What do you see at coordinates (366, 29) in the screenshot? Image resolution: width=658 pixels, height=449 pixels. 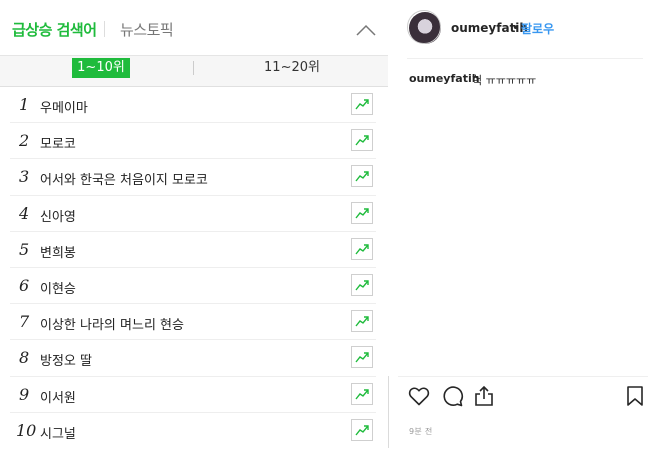 I see `chevron-up-icon` at bounding box center [366, 29].